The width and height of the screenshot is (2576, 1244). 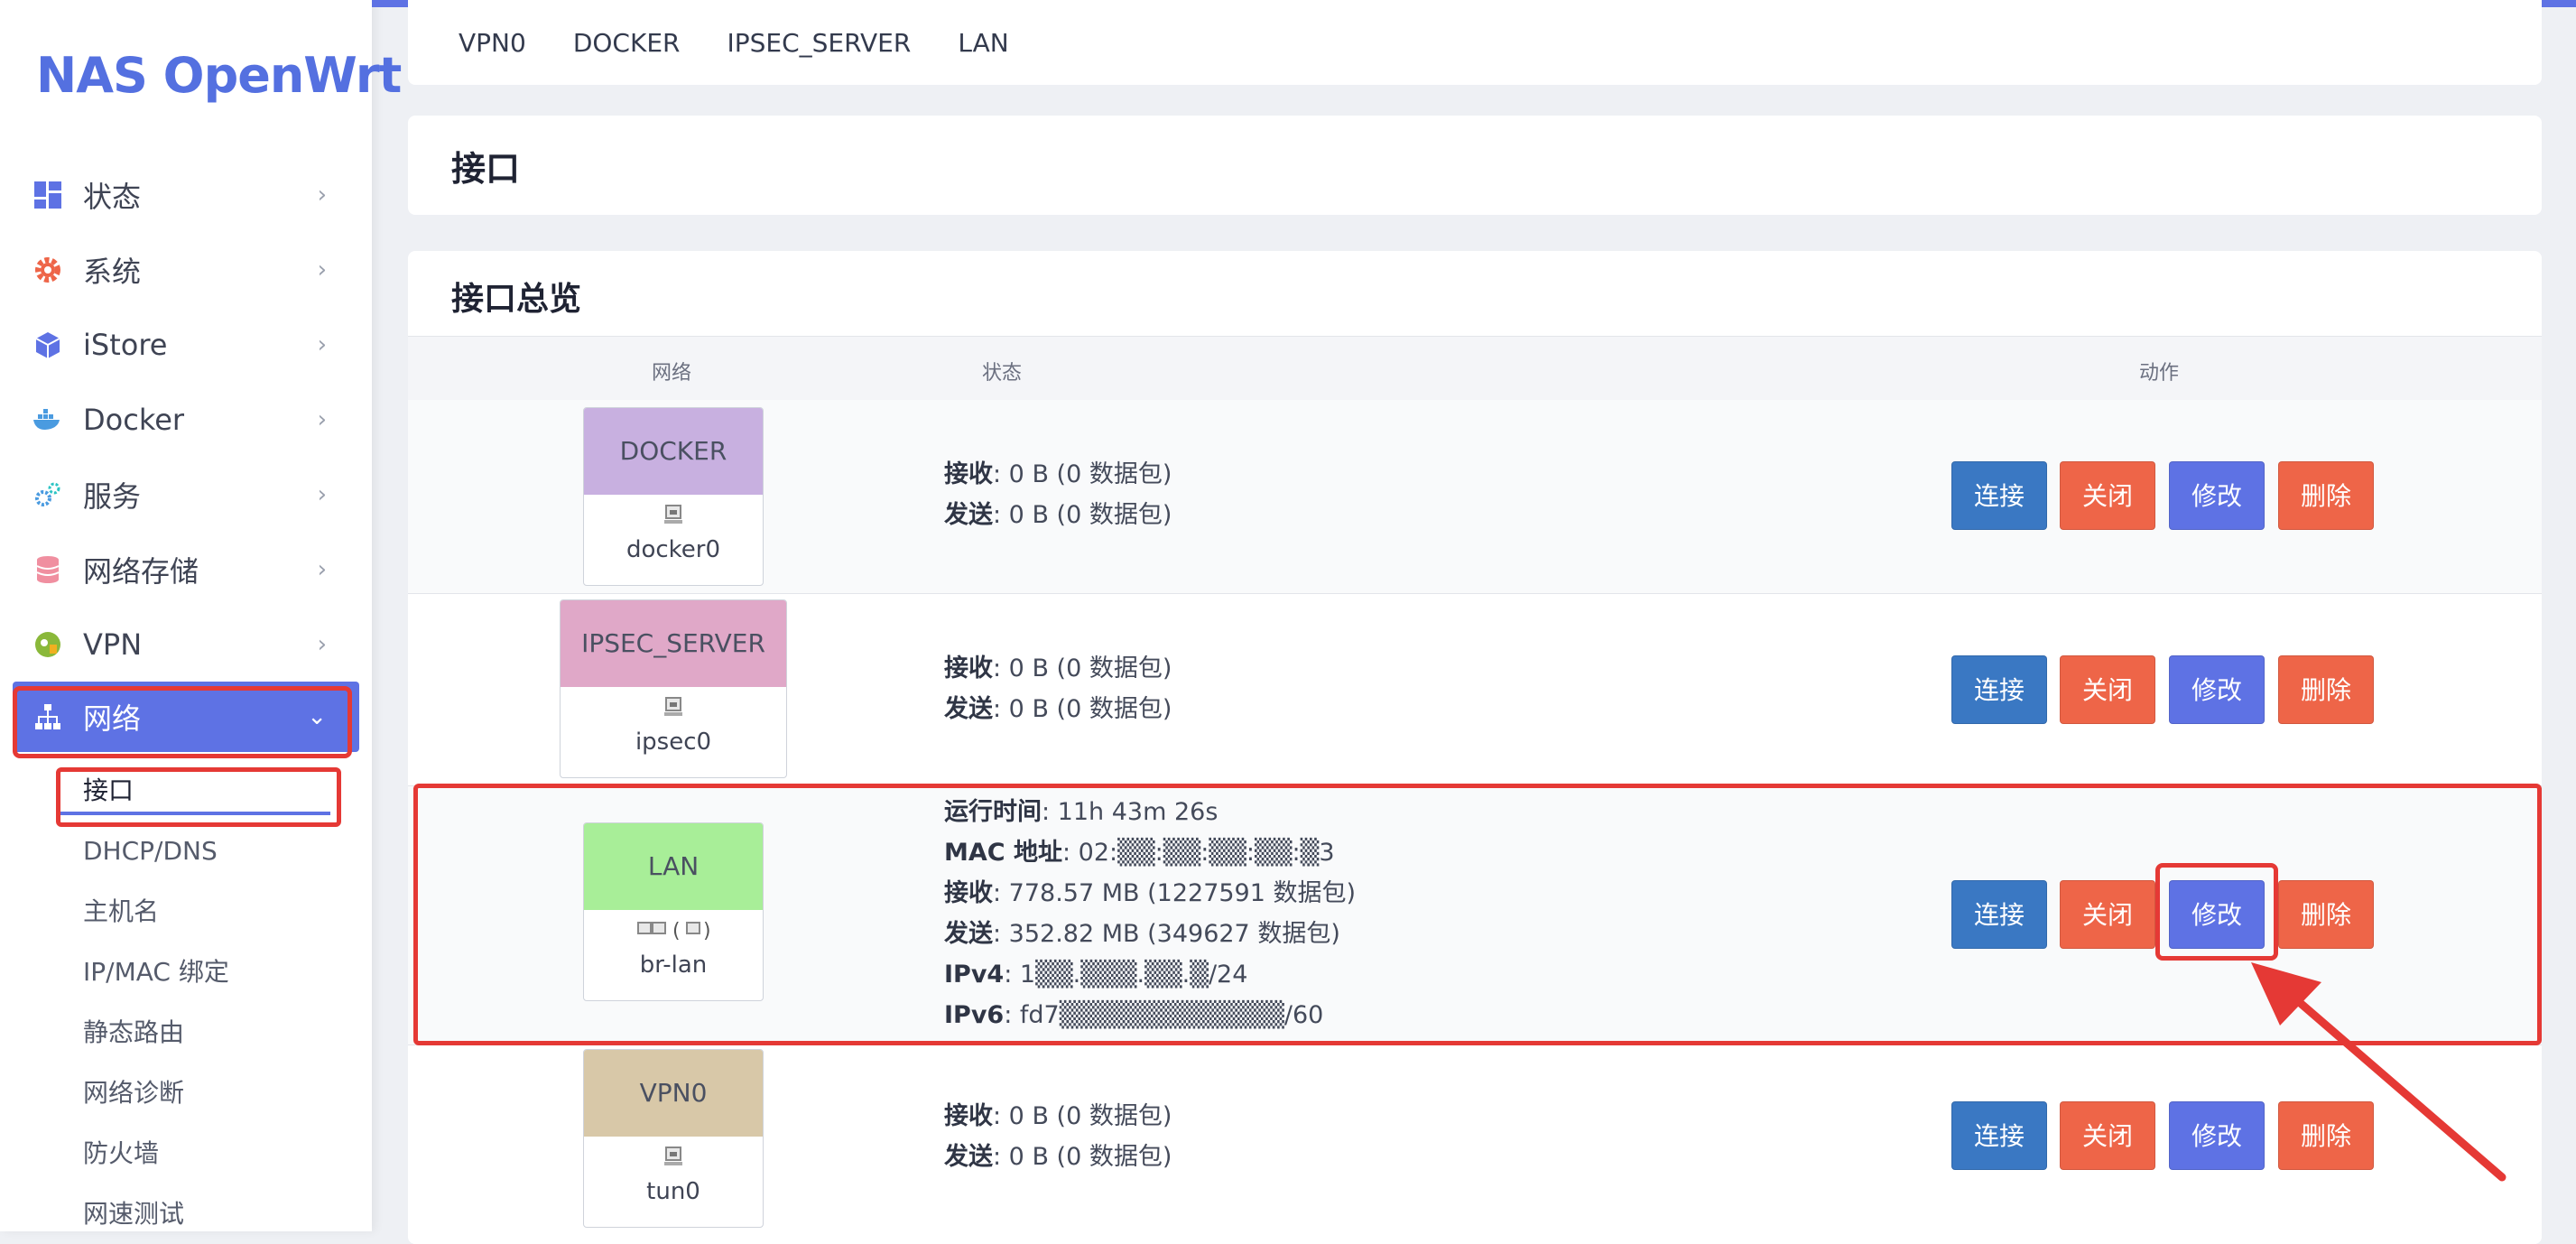 What do you see at coordinates (492, 43) in the screenshot?
I see `tab-vpn0: VPN0` at bounding box center [492, 43].